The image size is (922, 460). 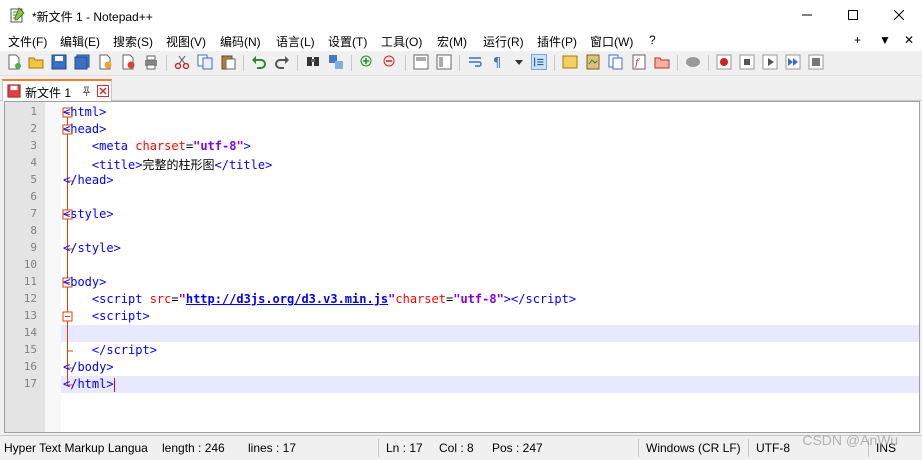 I want to click on watermark: CSDN @AnWu, so click(x=850, y=440).